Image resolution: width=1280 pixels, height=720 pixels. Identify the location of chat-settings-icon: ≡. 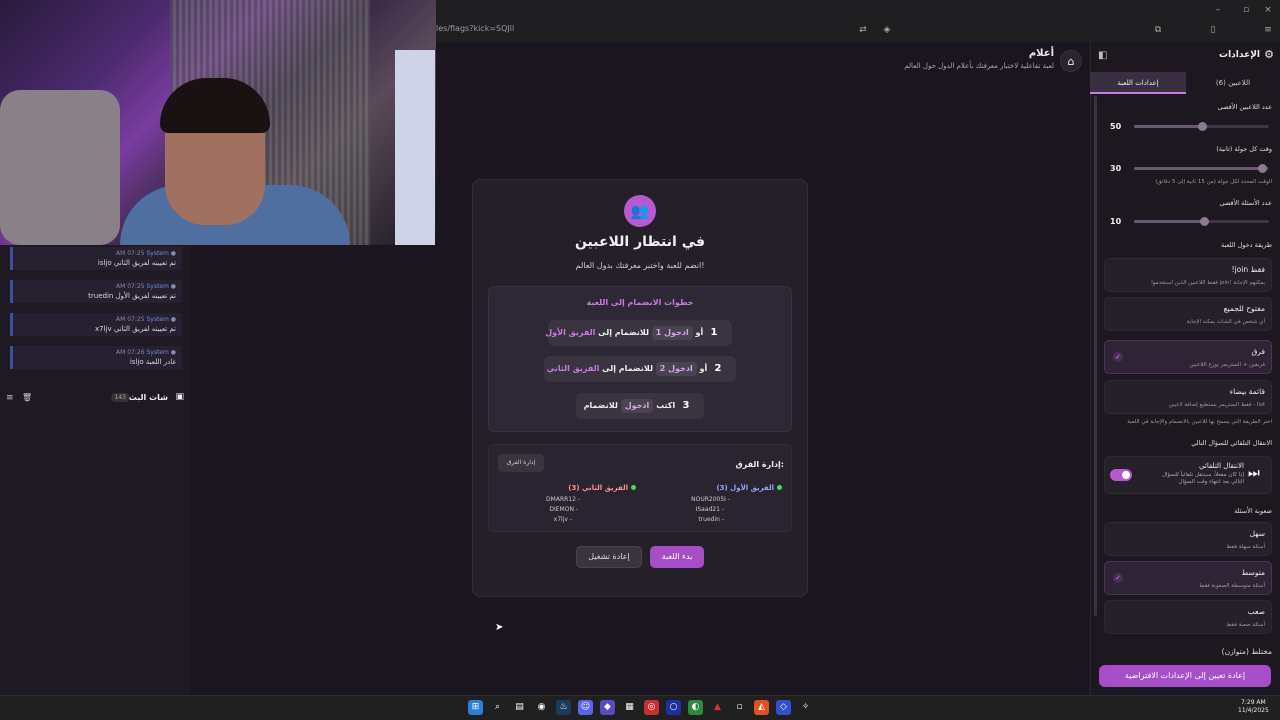
(10, 398).